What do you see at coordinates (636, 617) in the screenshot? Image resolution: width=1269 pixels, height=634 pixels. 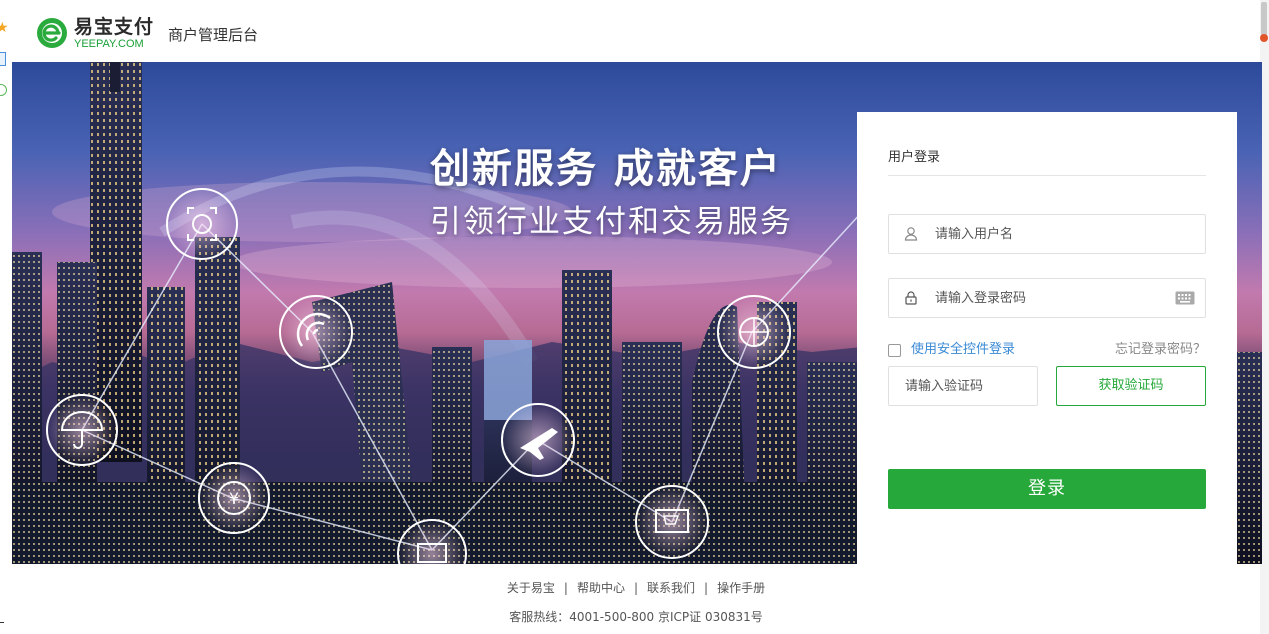 I see `footer-info: 客服热线：4001-500-800 京ICP证 030831号` at bounding box center [636, 617].